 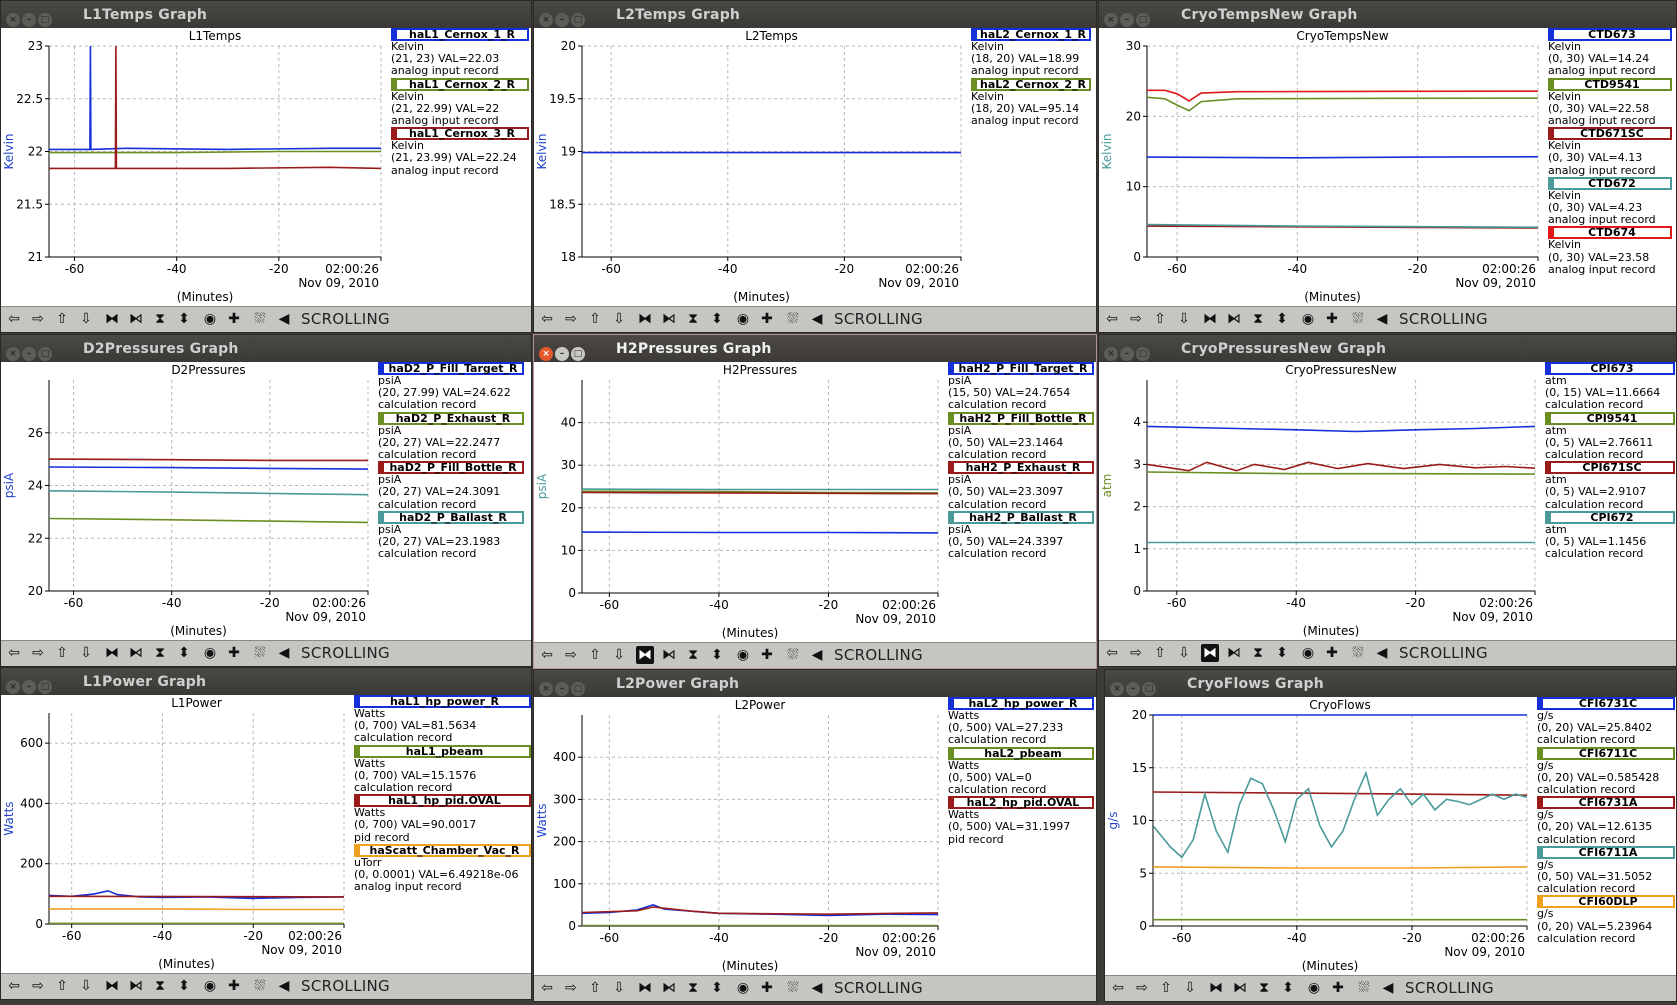 I want to click on legend-name-box: haL1_pbeam, so click(x=442, y=751).